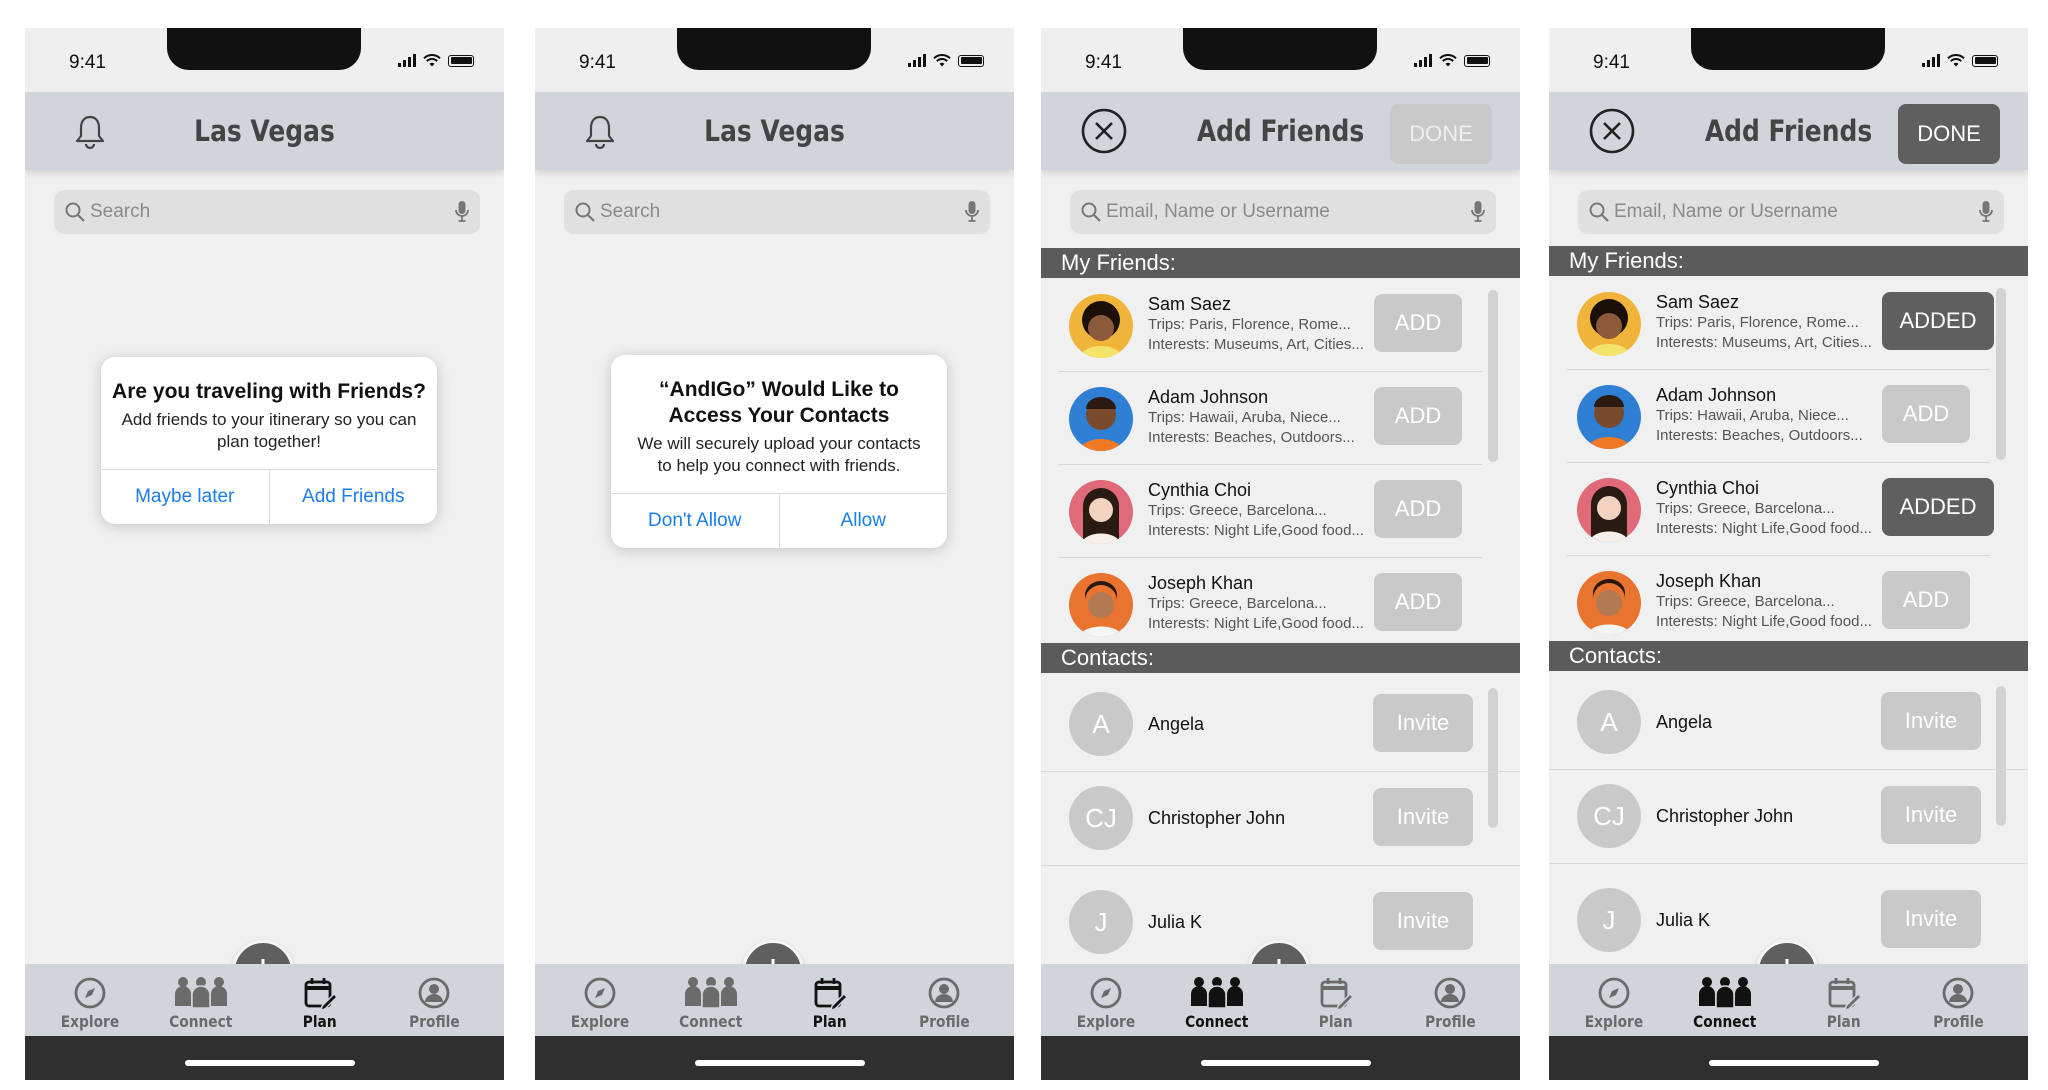  What do you see at coordinates (1844, 1021) in the screenshot?
I see `tab-plan-label: Plan` at bounding box center [1844, 1021].